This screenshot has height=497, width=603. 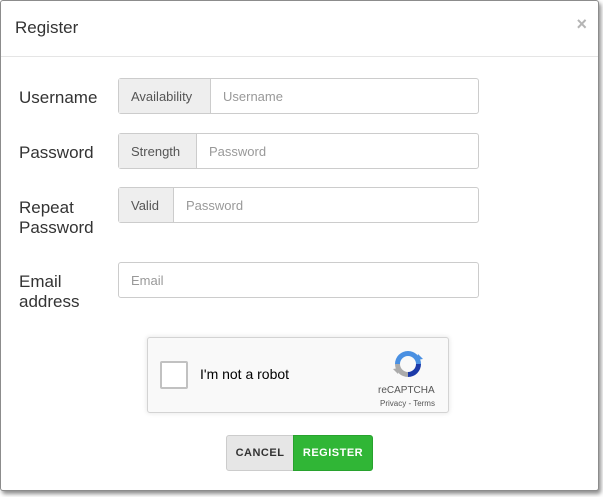 What do you see at coordinates (174, 375) in the screenshot?
I see `recaptcha-checkbox` at bounding box center [174, 375].